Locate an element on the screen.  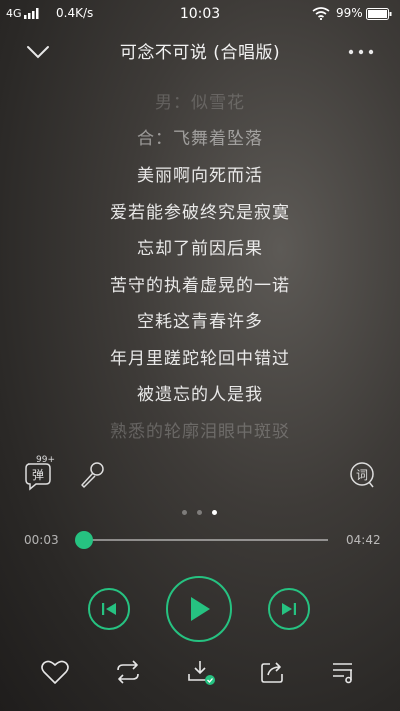
danmu-button: 弹 is located at coordinates (39, 475).